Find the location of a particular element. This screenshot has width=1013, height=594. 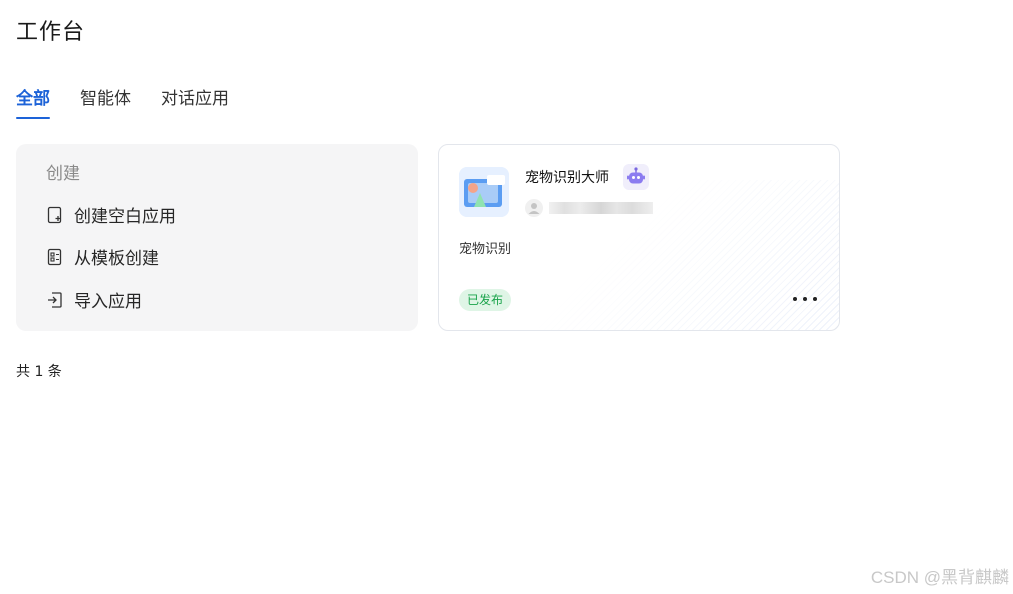

page-title: 工作台 is located at coordinates (51, 32).